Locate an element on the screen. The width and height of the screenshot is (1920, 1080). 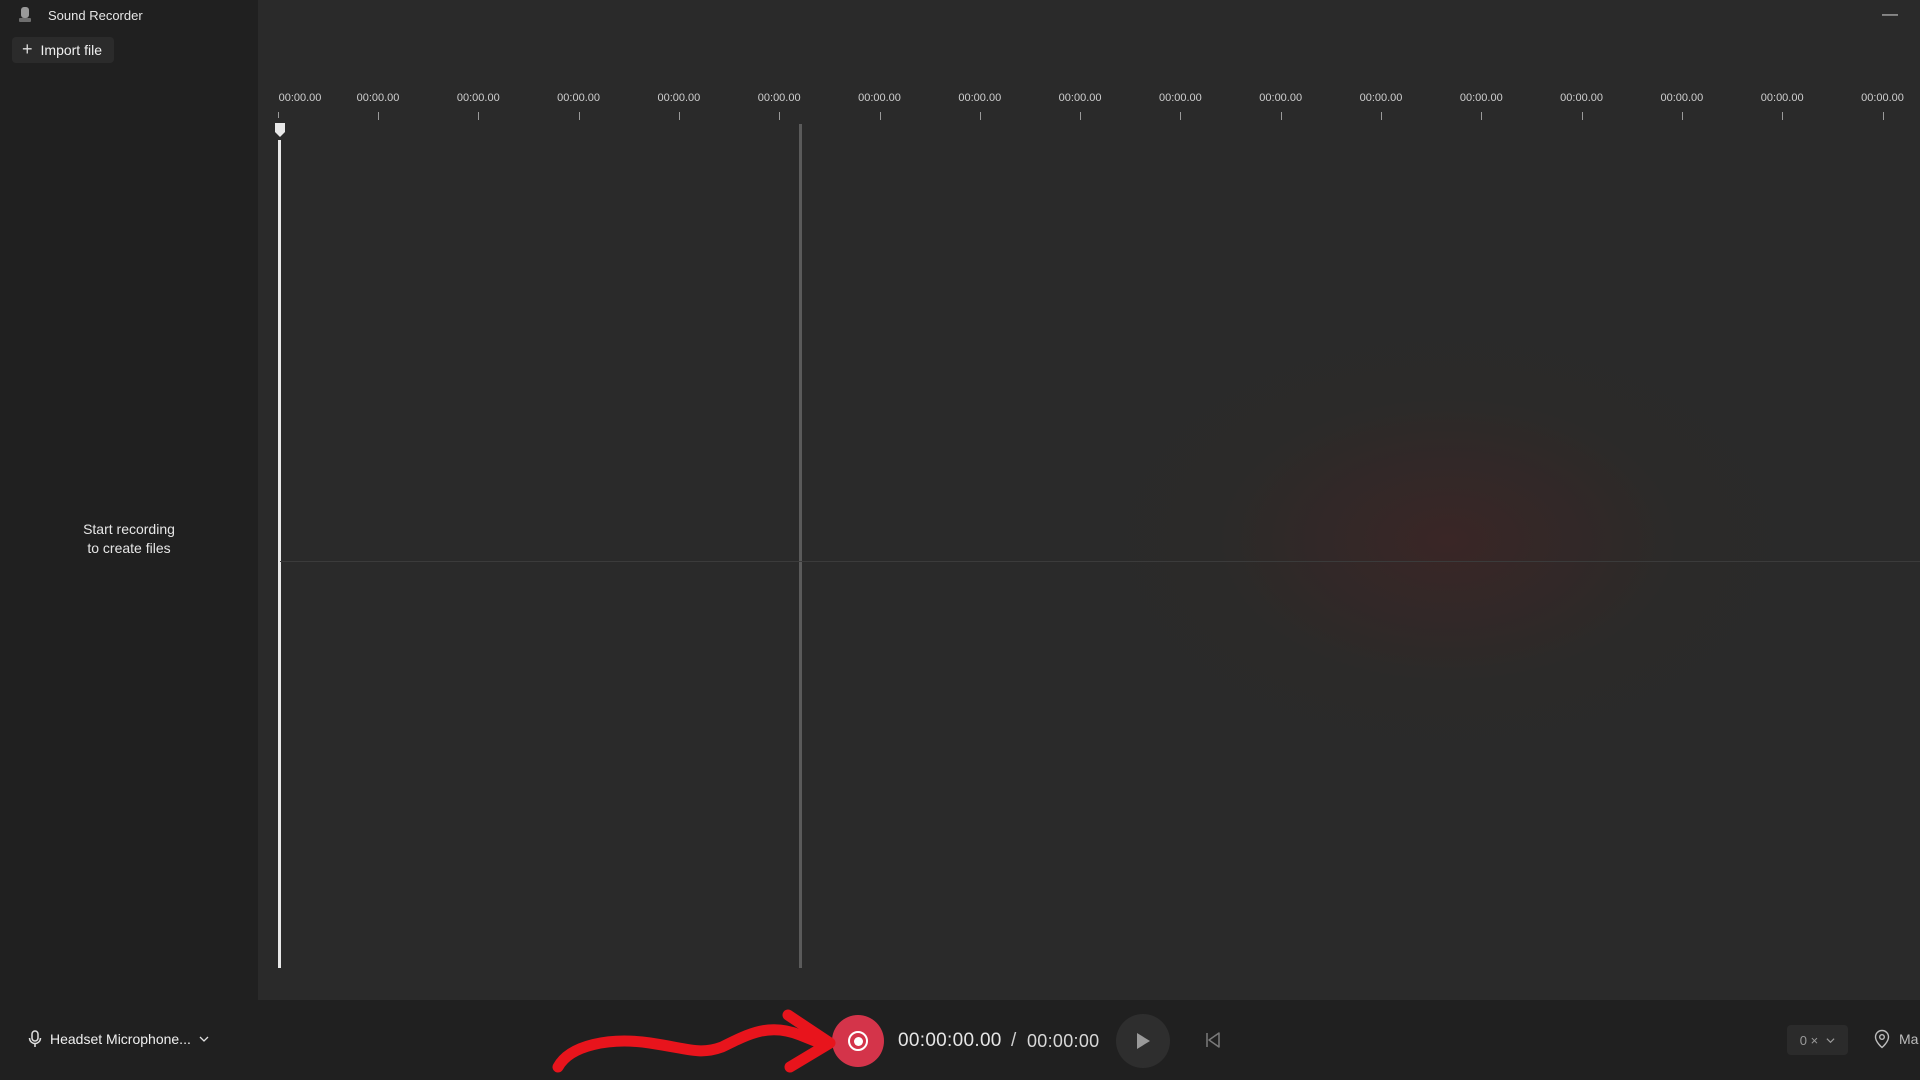
app-icon is located at coordinates (25, 14).